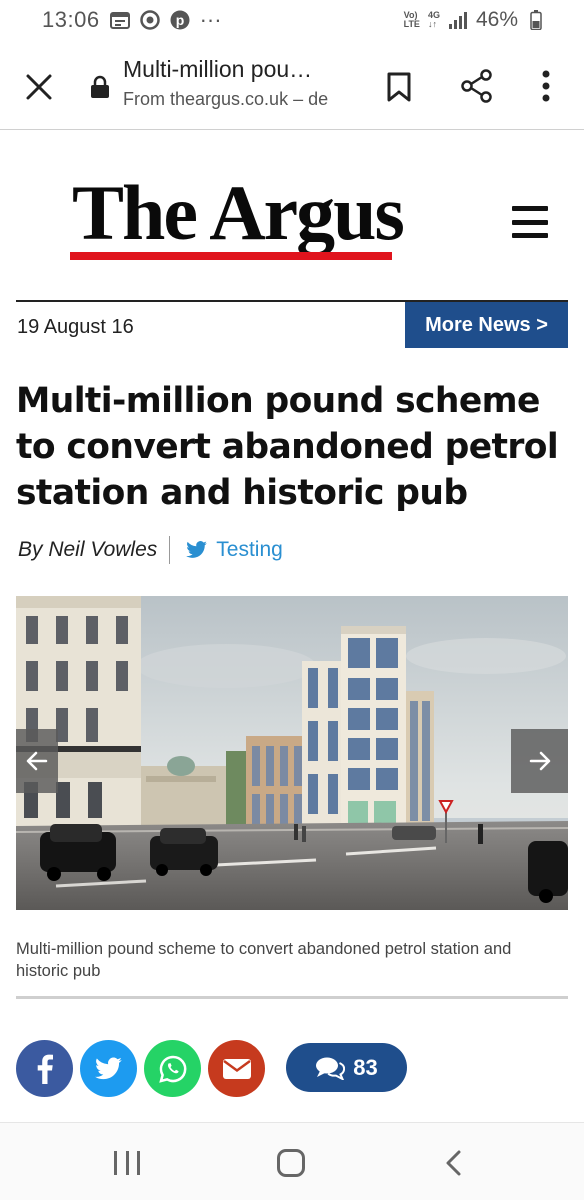  I want to click on system-nav-bar, so click(292, 1161).